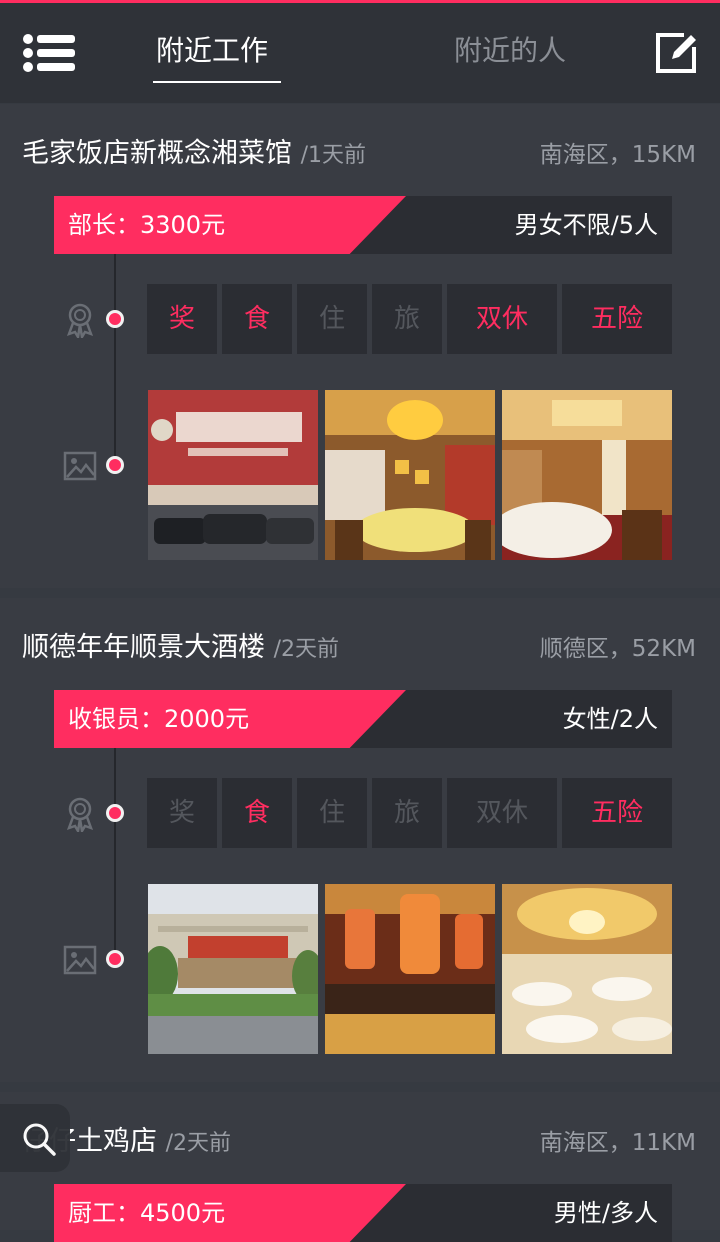  I want to click on salary-bar: 收银员：2000元 女性/2人, so click(363, 719).